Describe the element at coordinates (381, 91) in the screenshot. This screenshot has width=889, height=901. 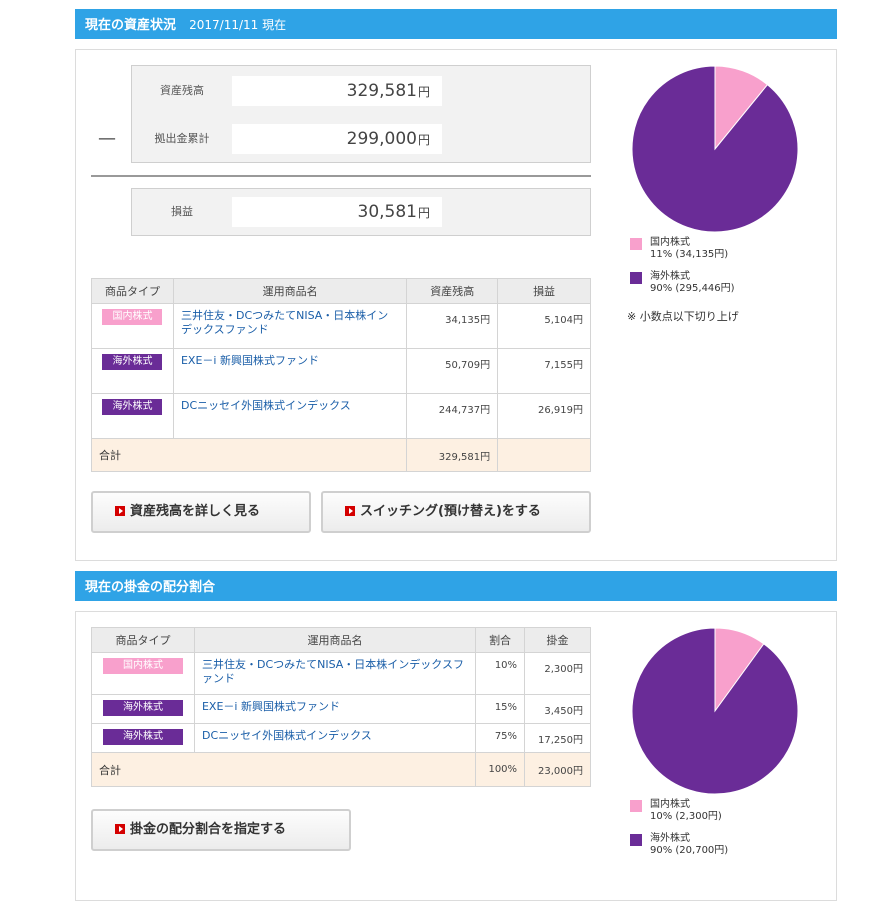
I see `balance-value: 329,581` at that location.